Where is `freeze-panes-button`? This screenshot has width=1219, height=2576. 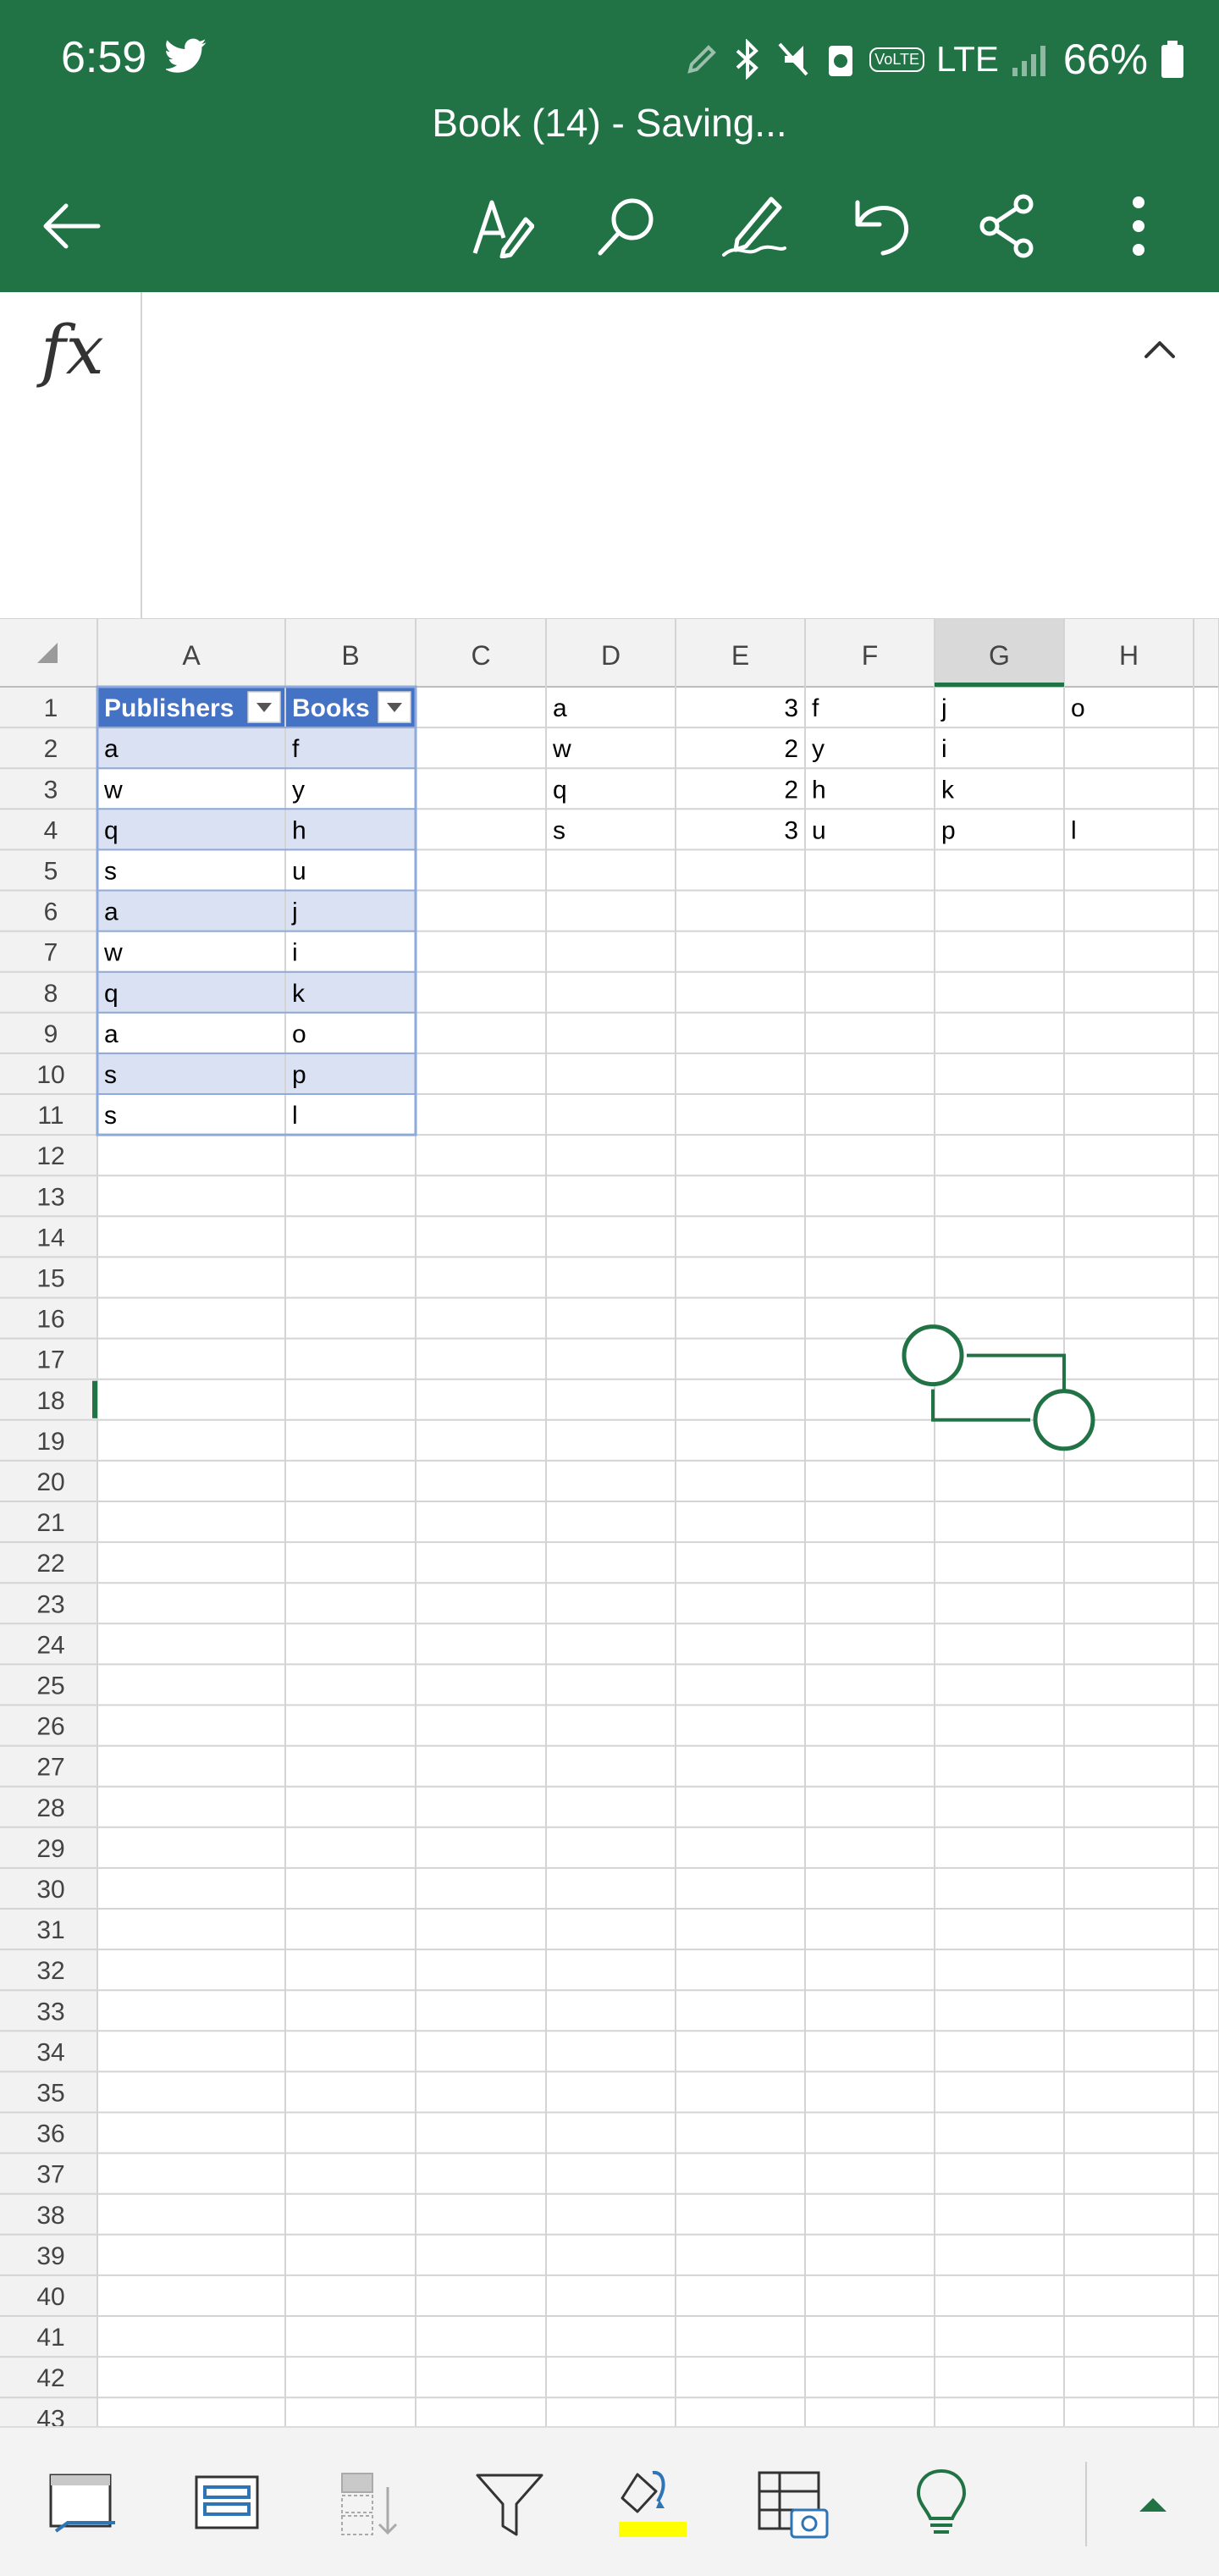
freeze-panes-button is located at coordinates (83, 2504).